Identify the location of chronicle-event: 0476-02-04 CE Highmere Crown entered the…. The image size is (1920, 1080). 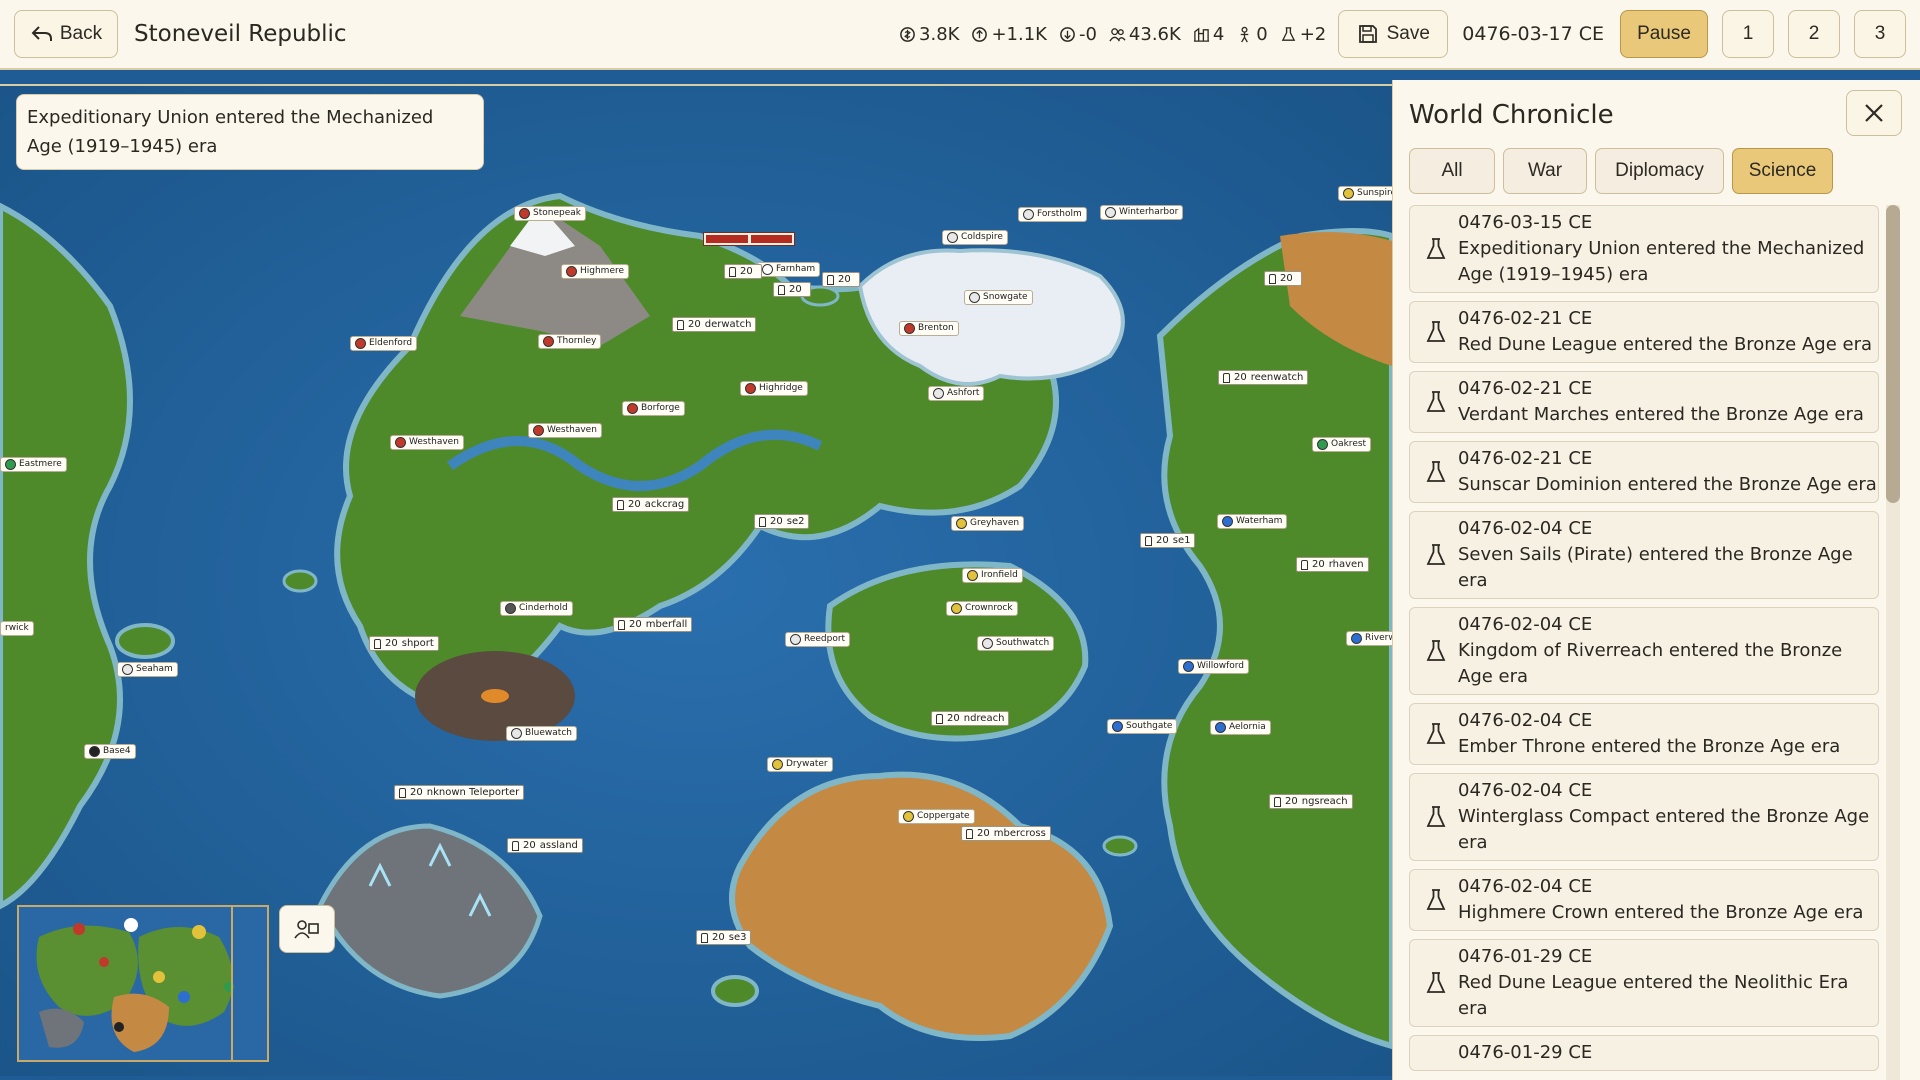
(1644, 900).